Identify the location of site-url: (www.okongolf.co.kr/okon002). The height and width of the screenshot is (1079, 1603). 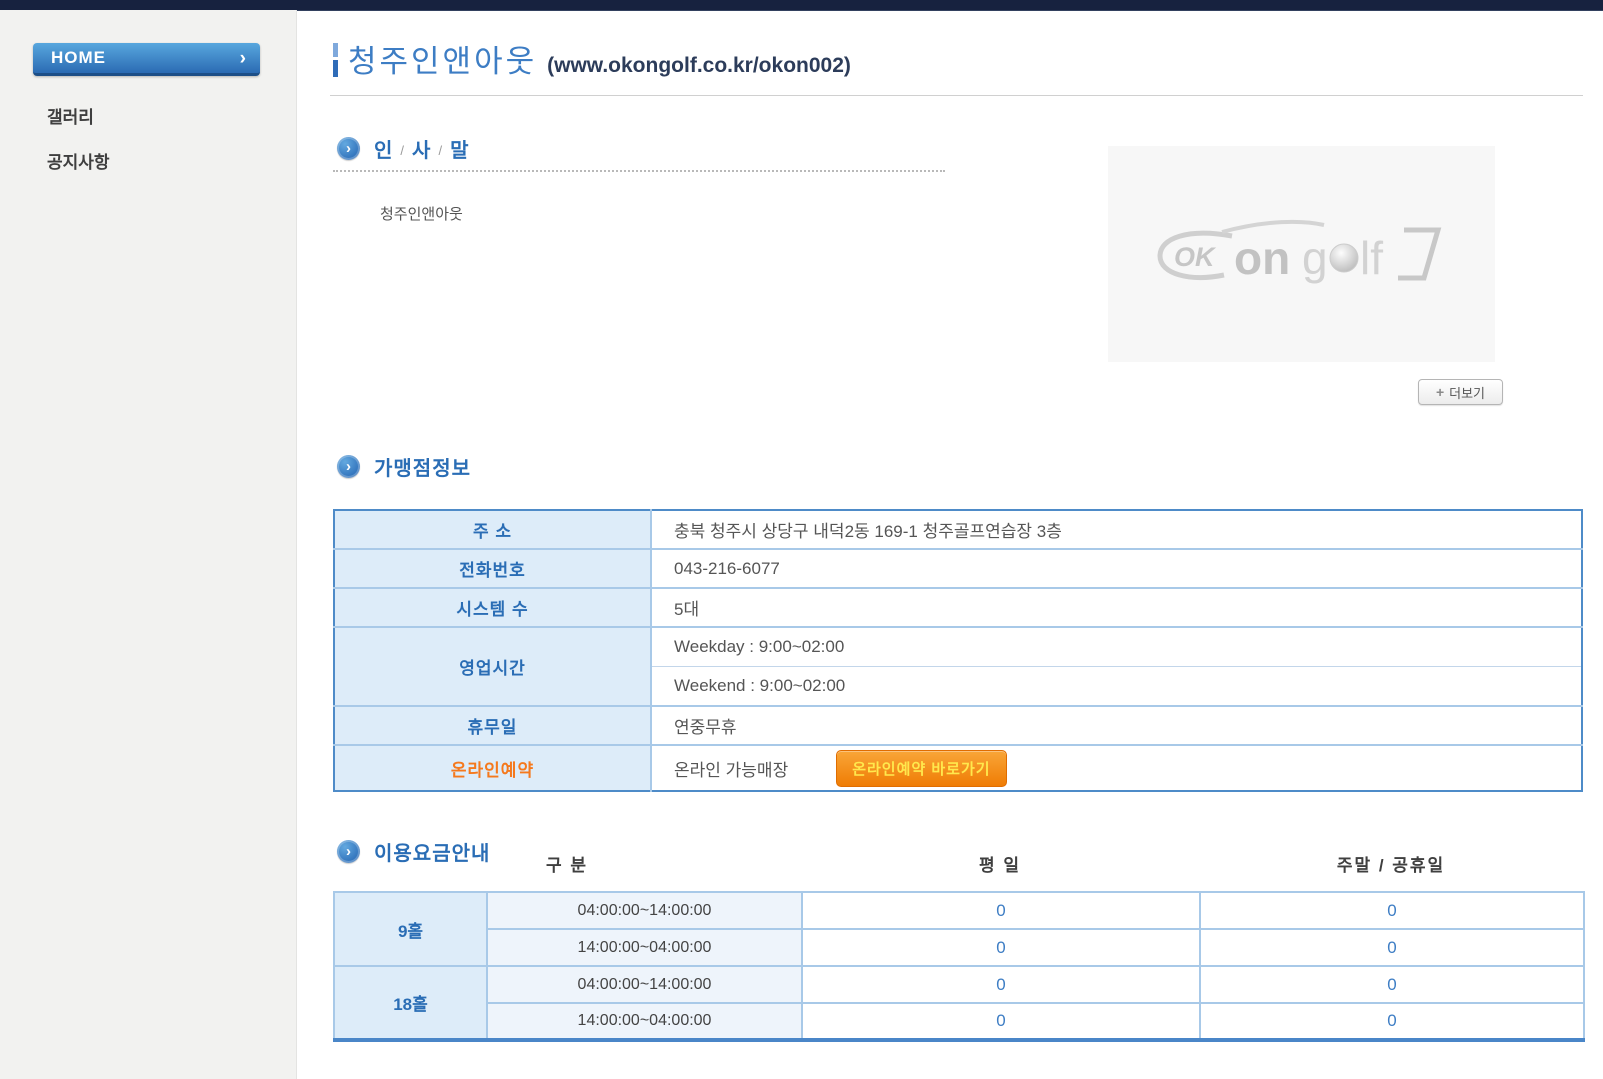
(699, 65).